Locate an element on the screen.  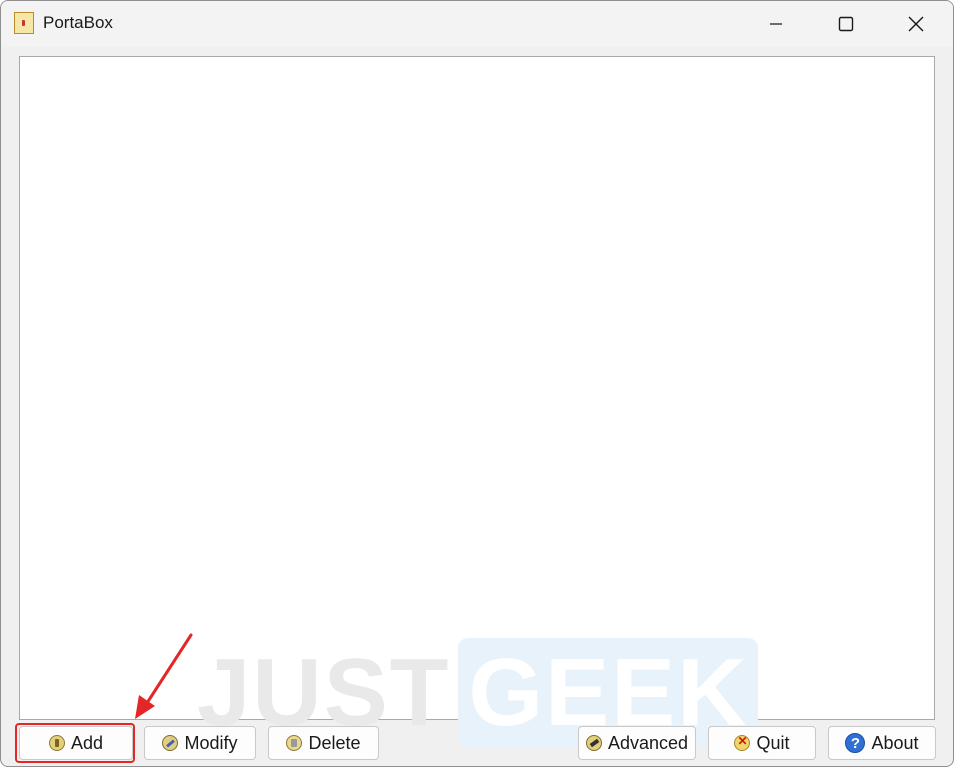
add-button-label: Add is located at coordinates (87, 742).